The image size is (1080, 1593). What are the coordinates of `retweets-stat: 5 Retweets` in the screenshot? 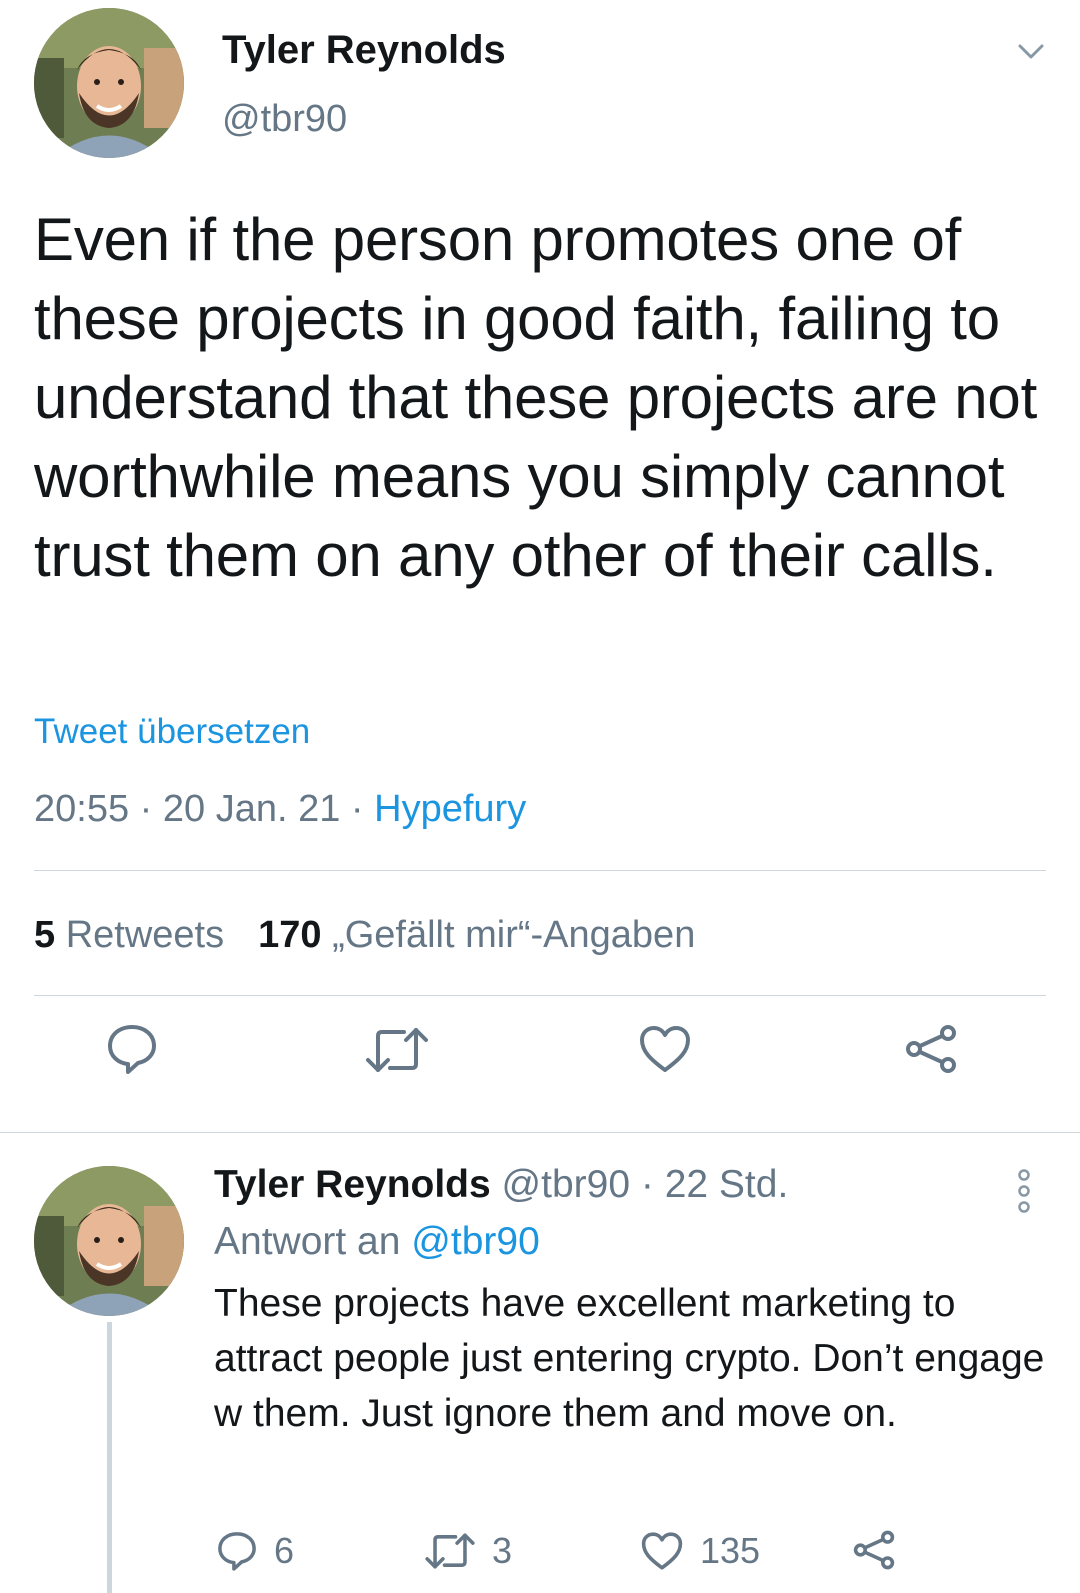 It's located at (129, 935).